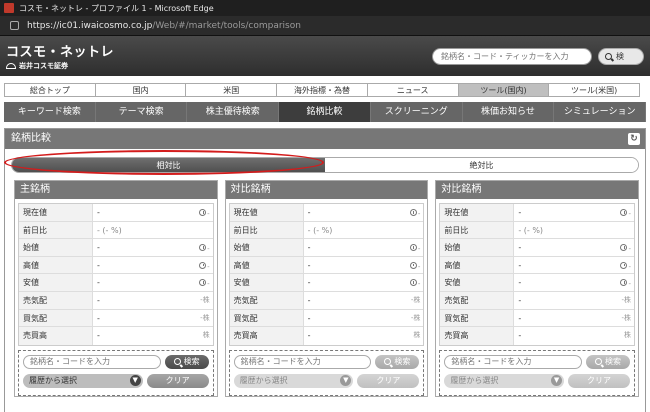 Image resolution: width=650 pixels, height=412 pixels. Describe the element at coordinates (14, 25) in the screenshot. I see `lock-icon` at that location.